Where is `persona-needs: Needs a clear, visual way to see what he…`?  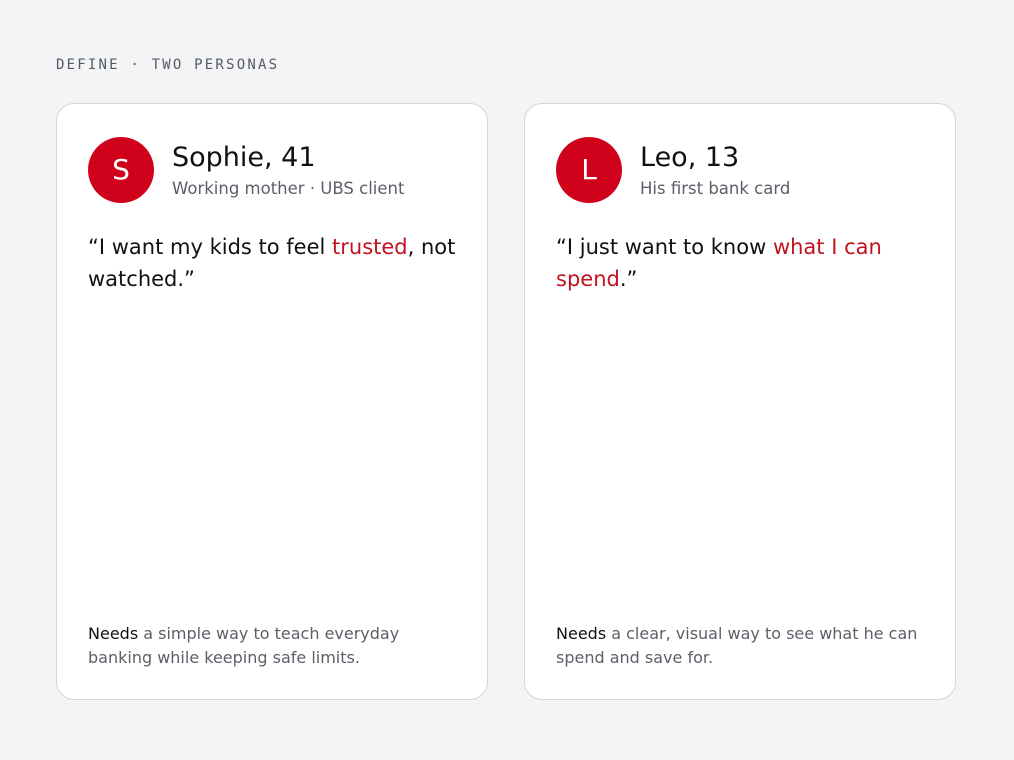
persona-needs: Needs a clear, visual way to see what he… is located at coordinates (742, 646).